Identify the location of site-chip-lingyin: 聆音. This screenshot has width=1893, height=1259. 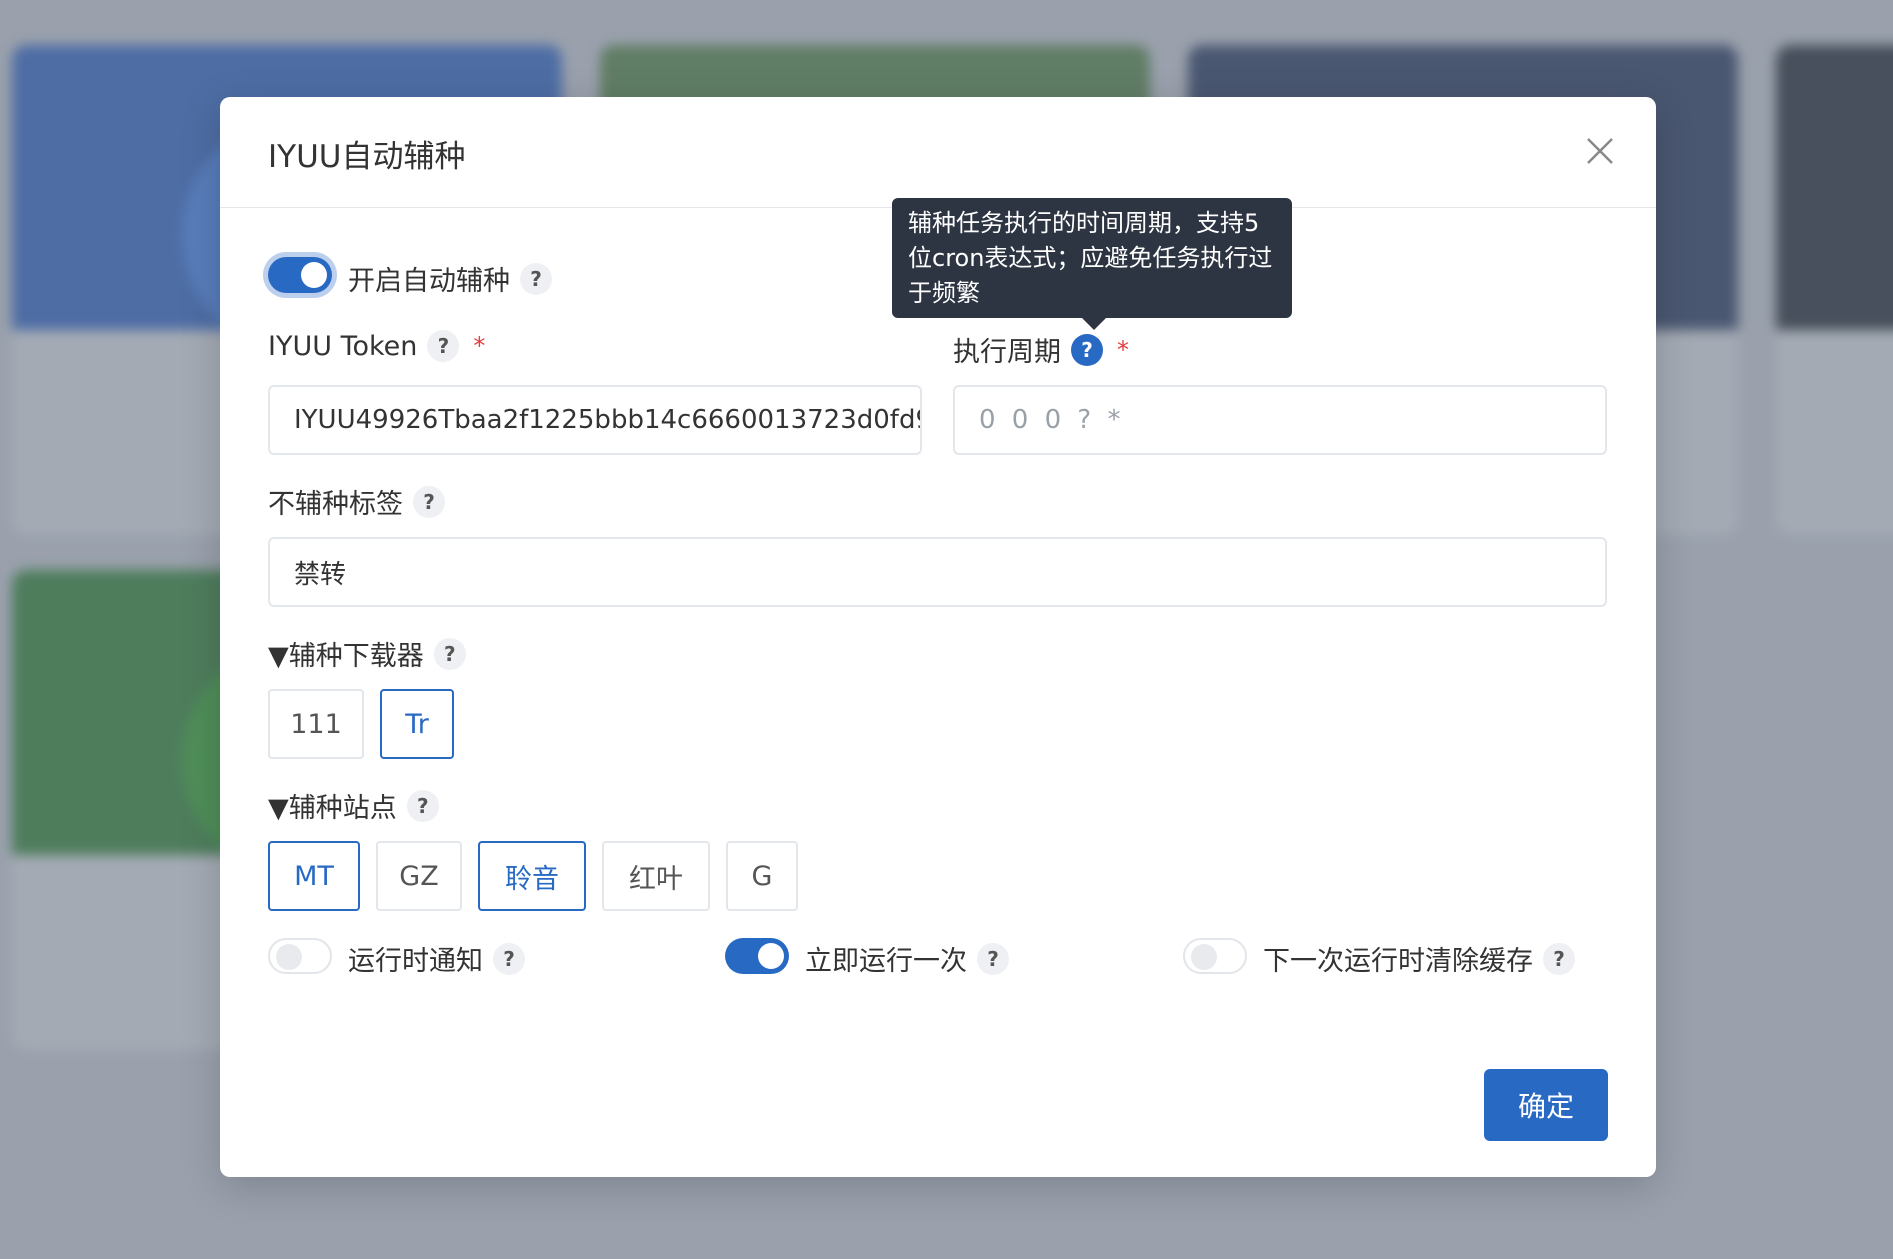
(532, 876).